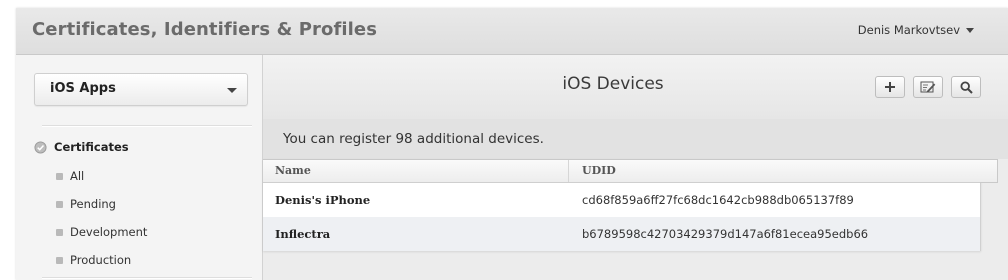 This screenshot has width=1008, height=280. I want to click on platform-dropdown: iOS Apps, so click(141, 89).